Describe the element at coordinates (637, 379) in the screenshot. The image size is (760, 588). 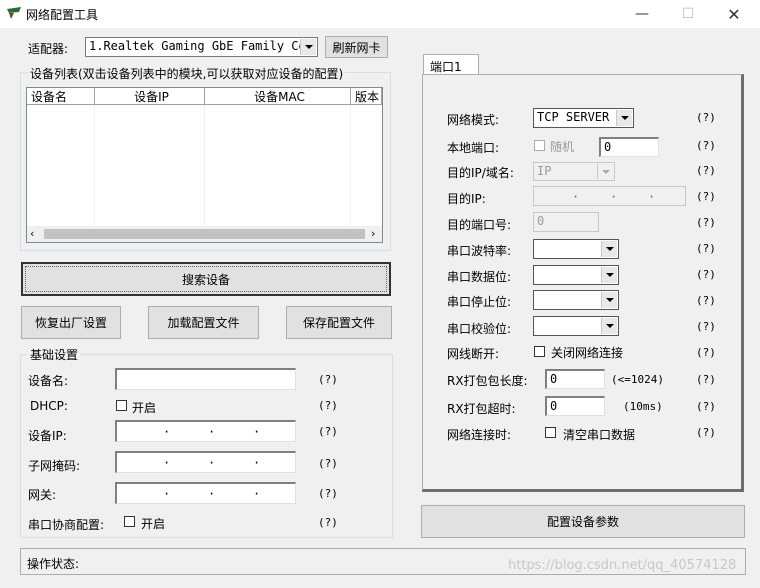
I see `rx-packet-length-hint: (<=1024)` at that location.